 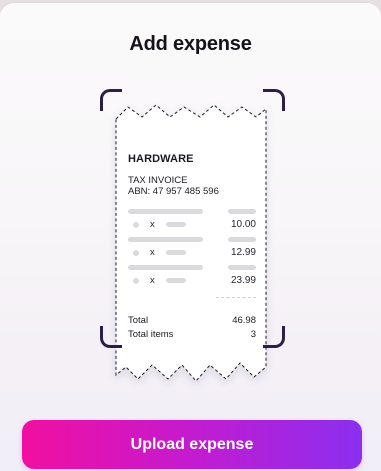 I want to click on total-items-value: 3, so click(x=253, y=334).